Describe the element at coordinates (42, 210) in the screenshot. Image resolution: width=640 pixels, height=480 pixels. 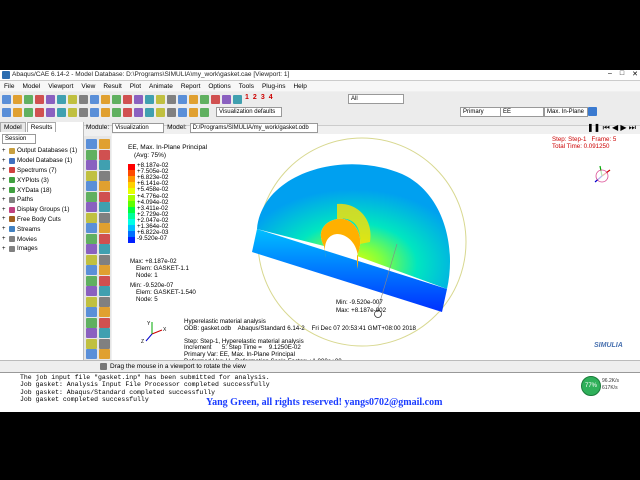
I see `tree-item: + Display Groups (1)` at that location.